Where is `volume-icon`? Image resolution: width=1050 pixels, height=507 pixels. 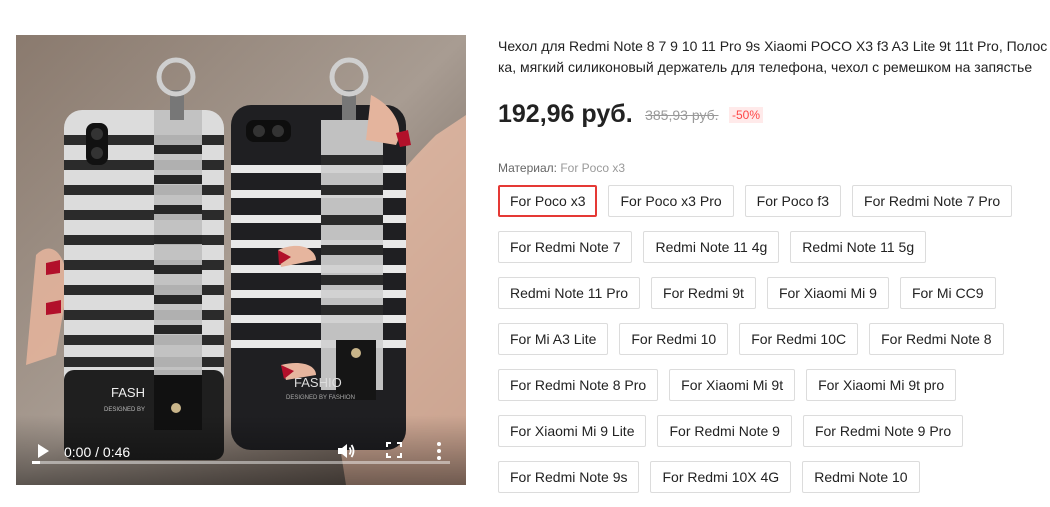
volume-icon is located at coordinates (346, 451).